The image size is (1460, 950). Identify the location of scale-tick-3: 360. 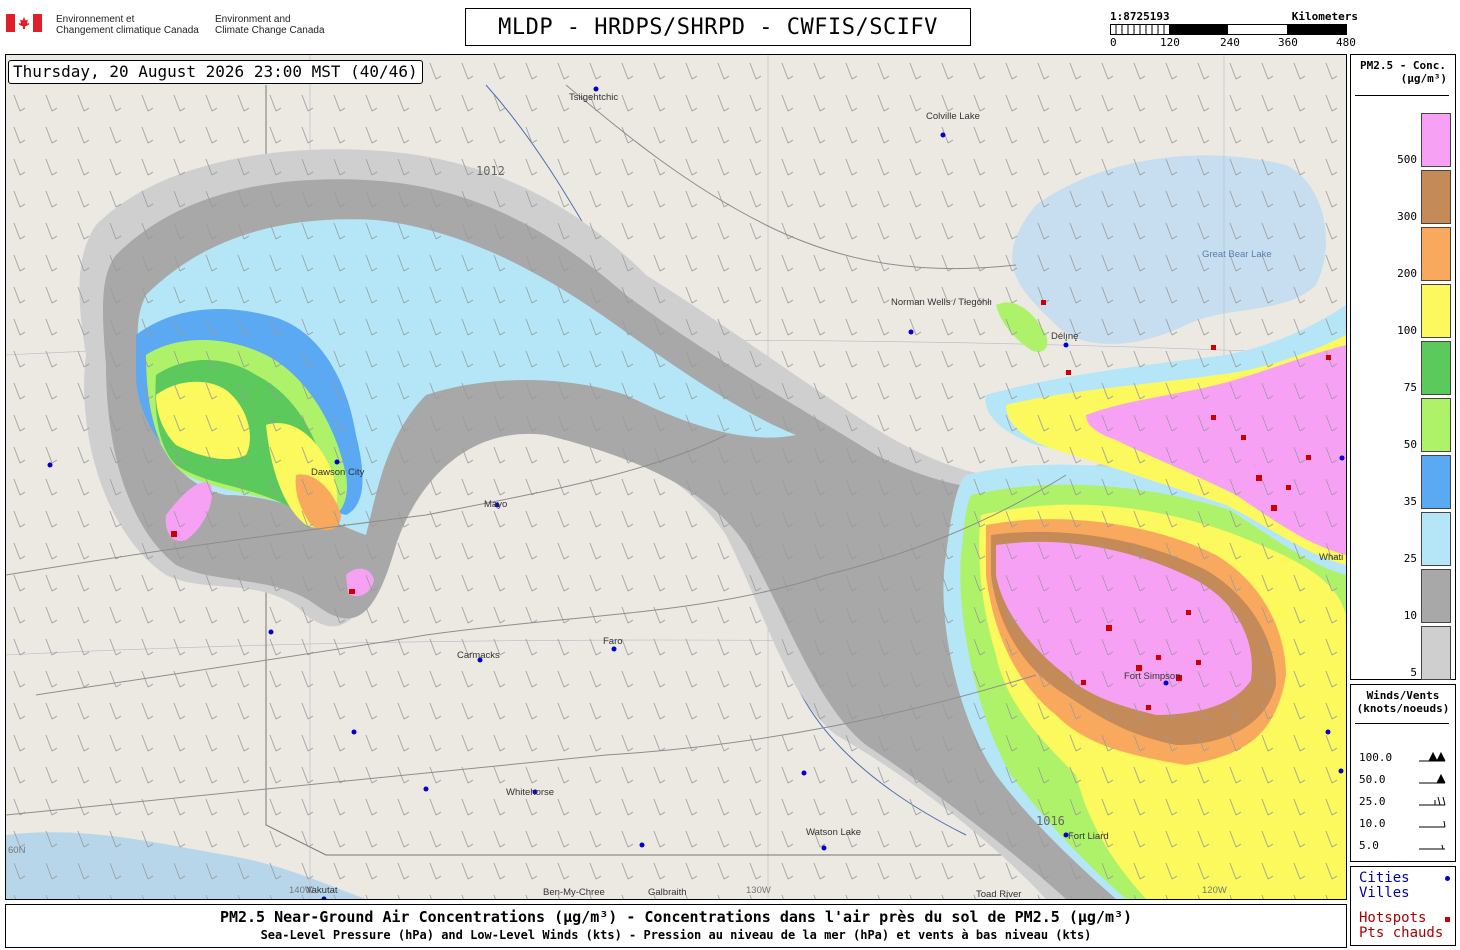
(1288, 42).